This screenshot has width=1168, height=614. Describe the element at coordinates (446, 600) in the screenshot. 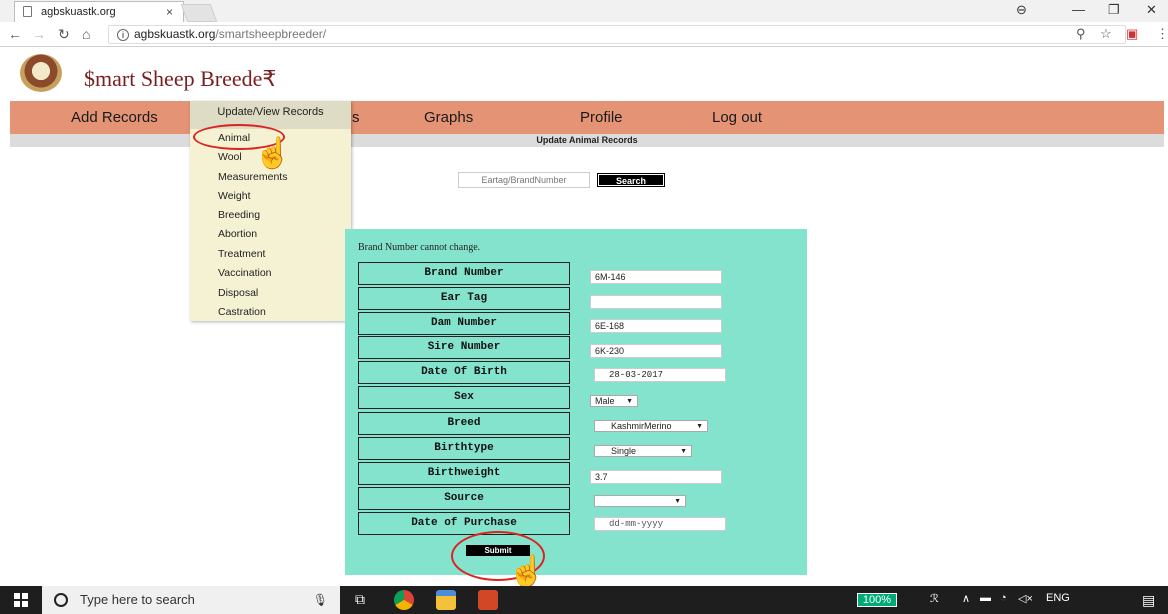

I see `file-explorer-icon` at that location.